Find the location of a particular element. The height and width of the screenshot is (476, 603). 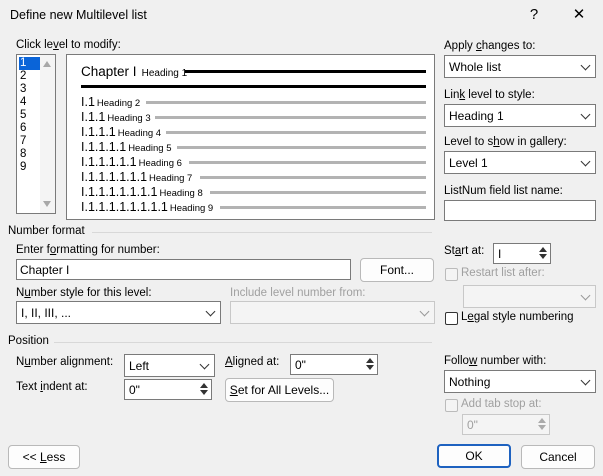

number-alignment-value: Left is located at coordinates (139, 366).